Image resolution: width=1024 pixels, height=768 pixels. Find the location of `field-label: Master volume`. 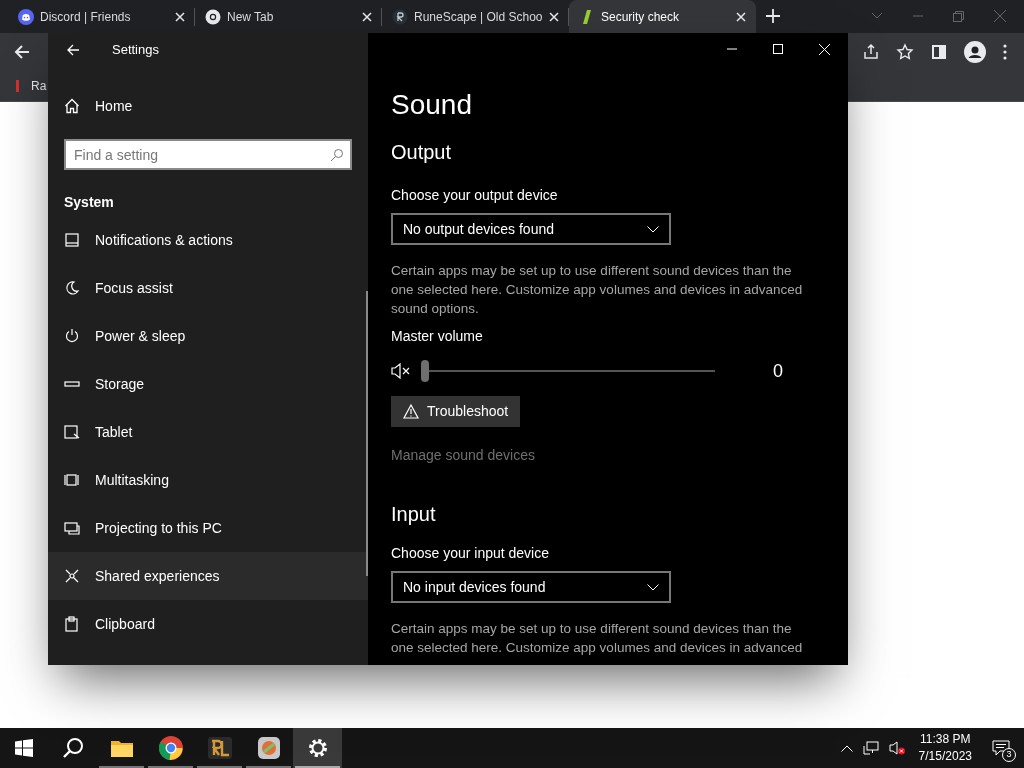

field-label: Master volume is located at coordinates (437, 336).